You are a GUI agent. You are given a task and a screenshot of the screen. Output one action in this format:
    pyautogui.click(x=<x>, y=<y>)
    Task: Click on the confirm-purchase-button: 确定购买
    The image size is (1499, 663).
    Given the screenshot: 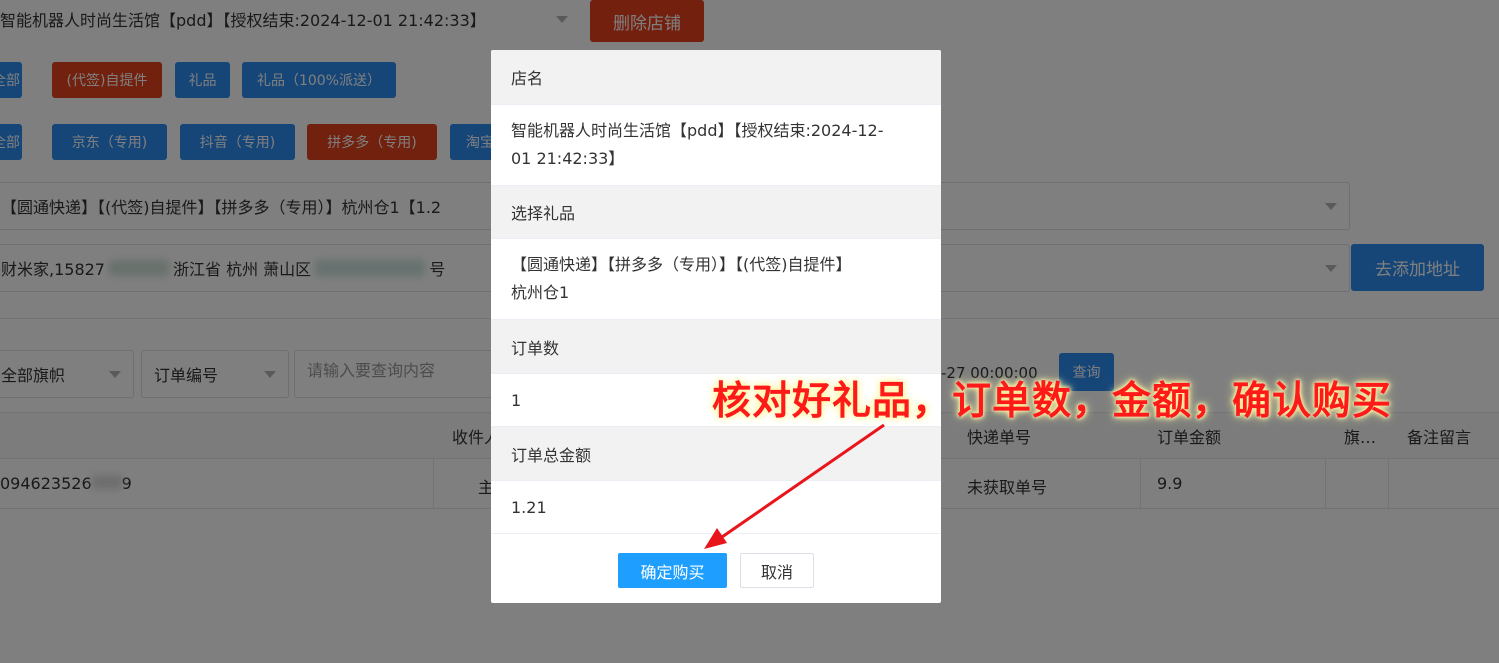 What is the action you would take?
    pyautogui.click(x=672, y=570)
    